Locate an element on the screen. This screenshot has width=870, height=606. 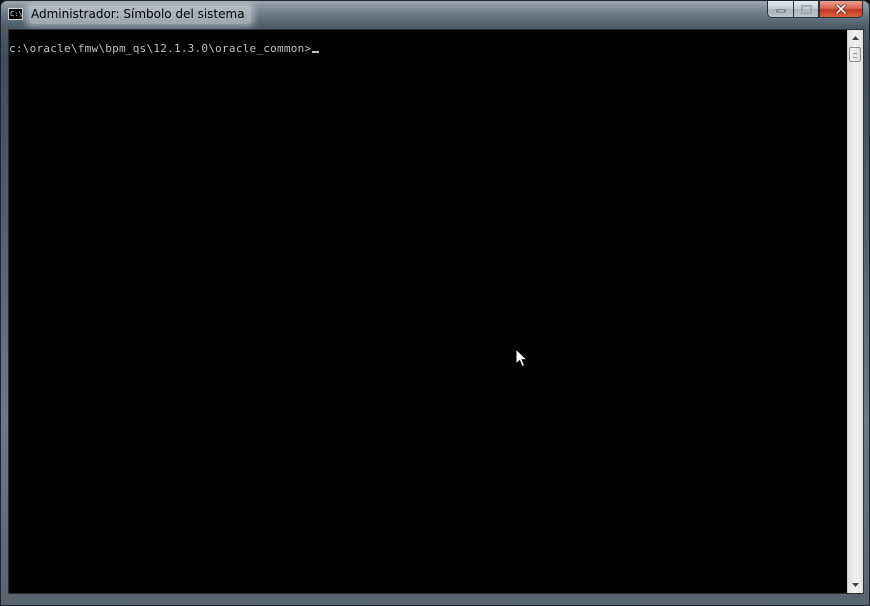
minimize-button is located at coordinates (780, 9).